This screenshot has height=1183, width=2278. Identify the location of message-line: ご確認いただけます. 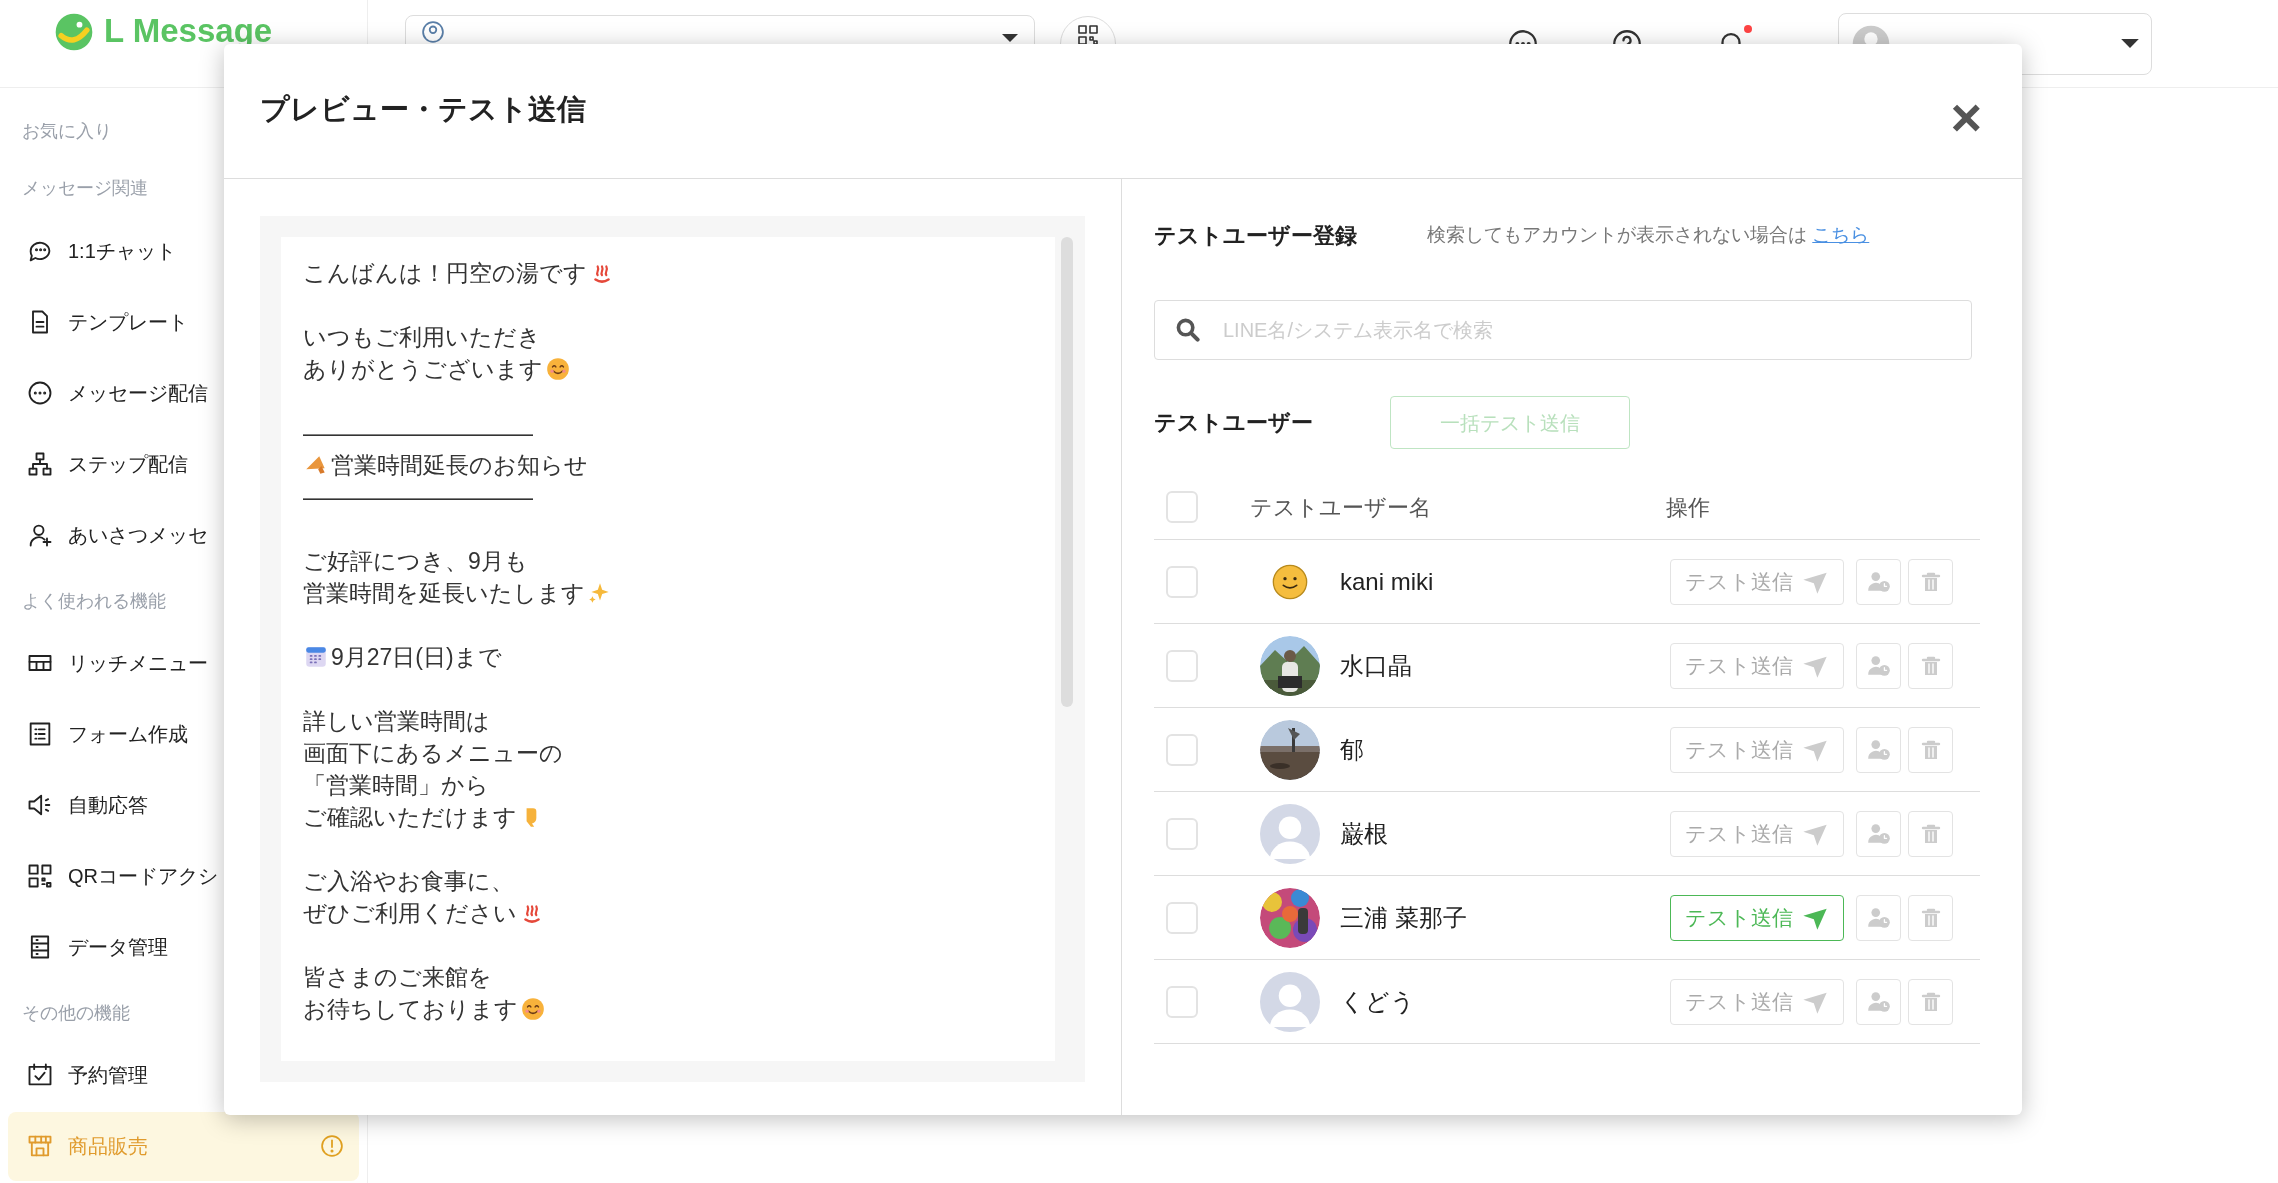
(410, 817).